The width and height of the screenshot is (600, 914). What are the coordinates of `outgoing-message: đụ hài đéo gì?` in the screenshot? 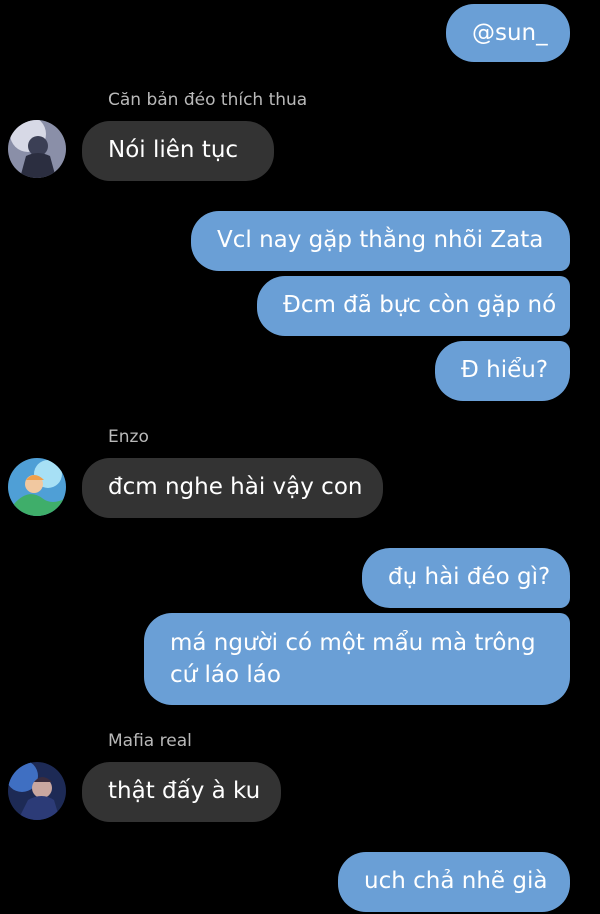 It's located at (466, 578).